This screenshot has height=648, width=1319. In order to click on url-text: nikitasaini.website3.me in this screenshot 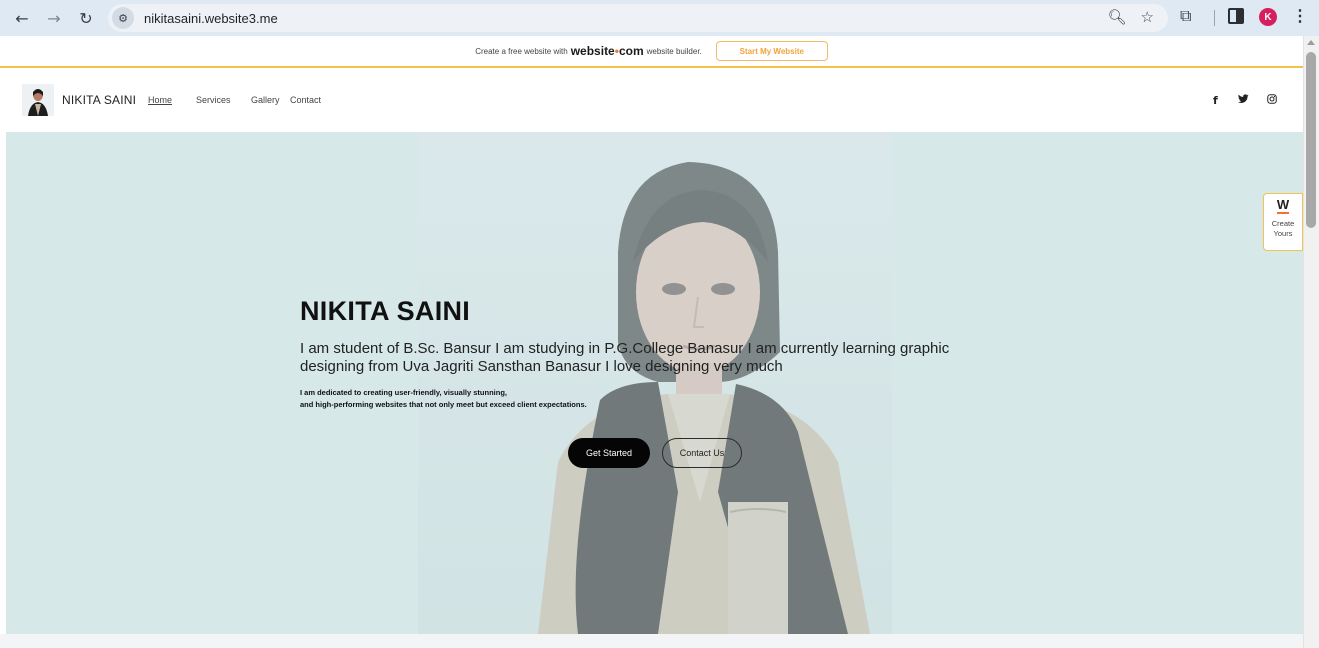, I will do `click(211, 18)`.